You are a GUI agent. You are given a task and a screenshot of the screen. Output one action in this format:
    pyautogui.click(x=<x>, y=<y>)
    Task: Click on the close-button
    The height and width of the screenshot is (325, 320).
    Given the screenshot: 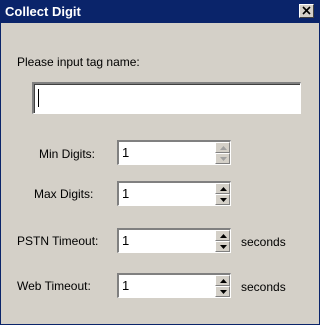 What is the action you would take?
    pyautogui.click(x=306, y=11)
    